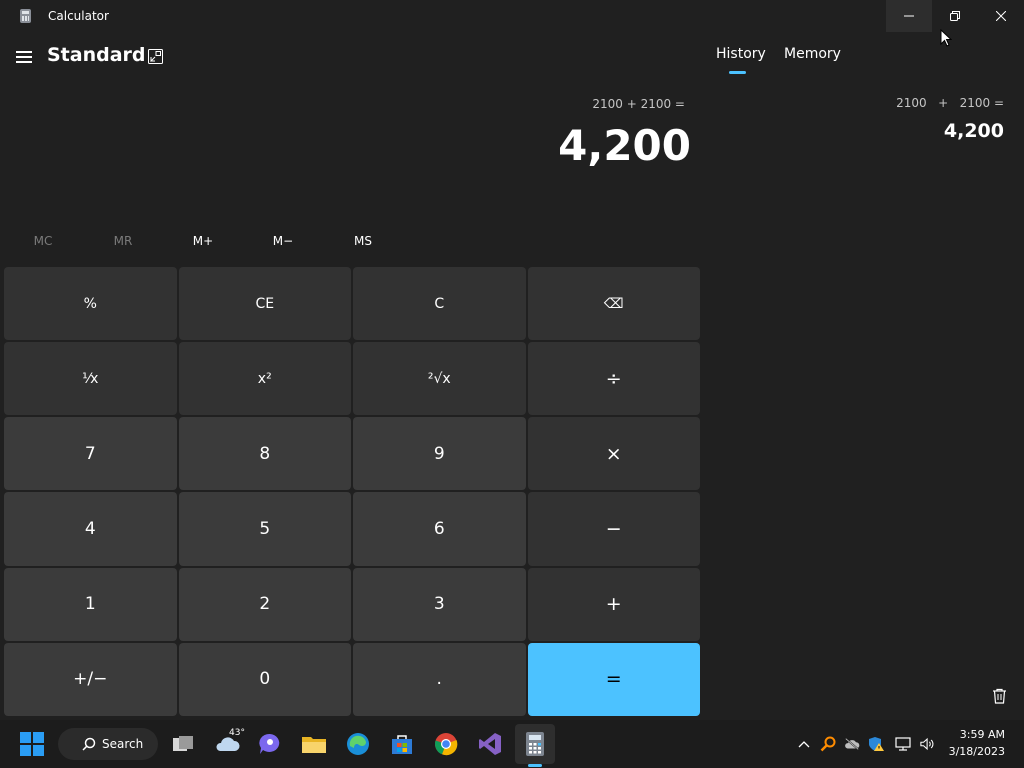  What do you see at coordinates (439, 454) in the screenshot?
I see `digit-9-key: 9` at bounding box center [439, 454].